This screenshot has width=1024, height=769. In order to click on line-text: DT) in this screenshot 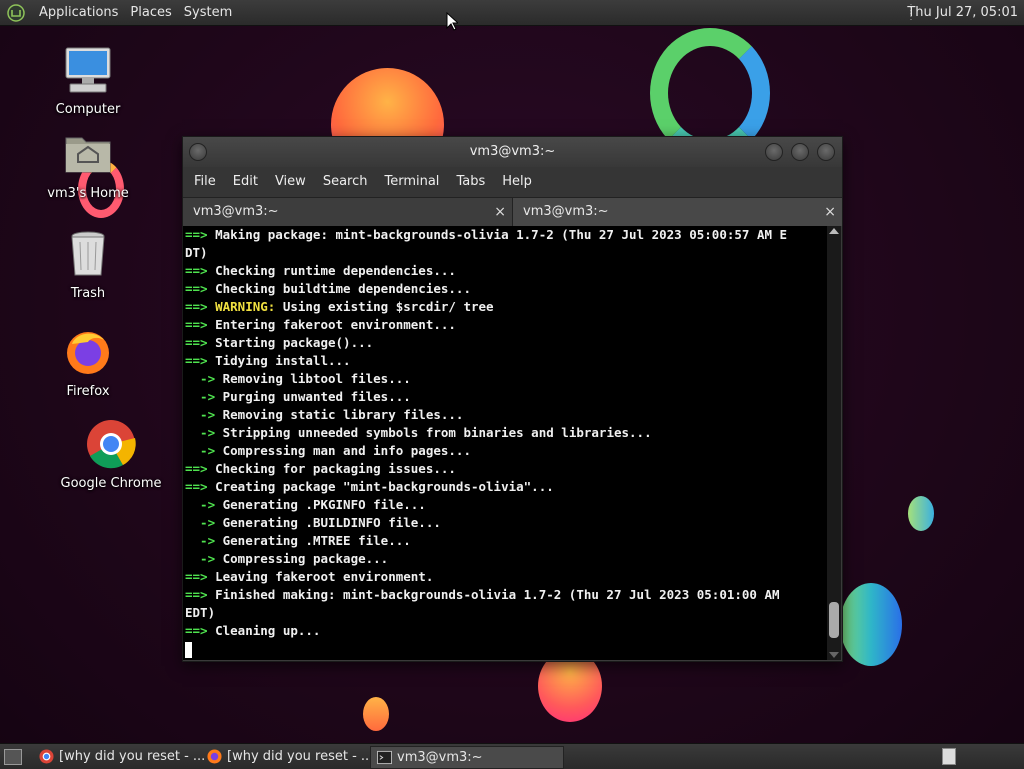, I will do `click(196, 252)`.